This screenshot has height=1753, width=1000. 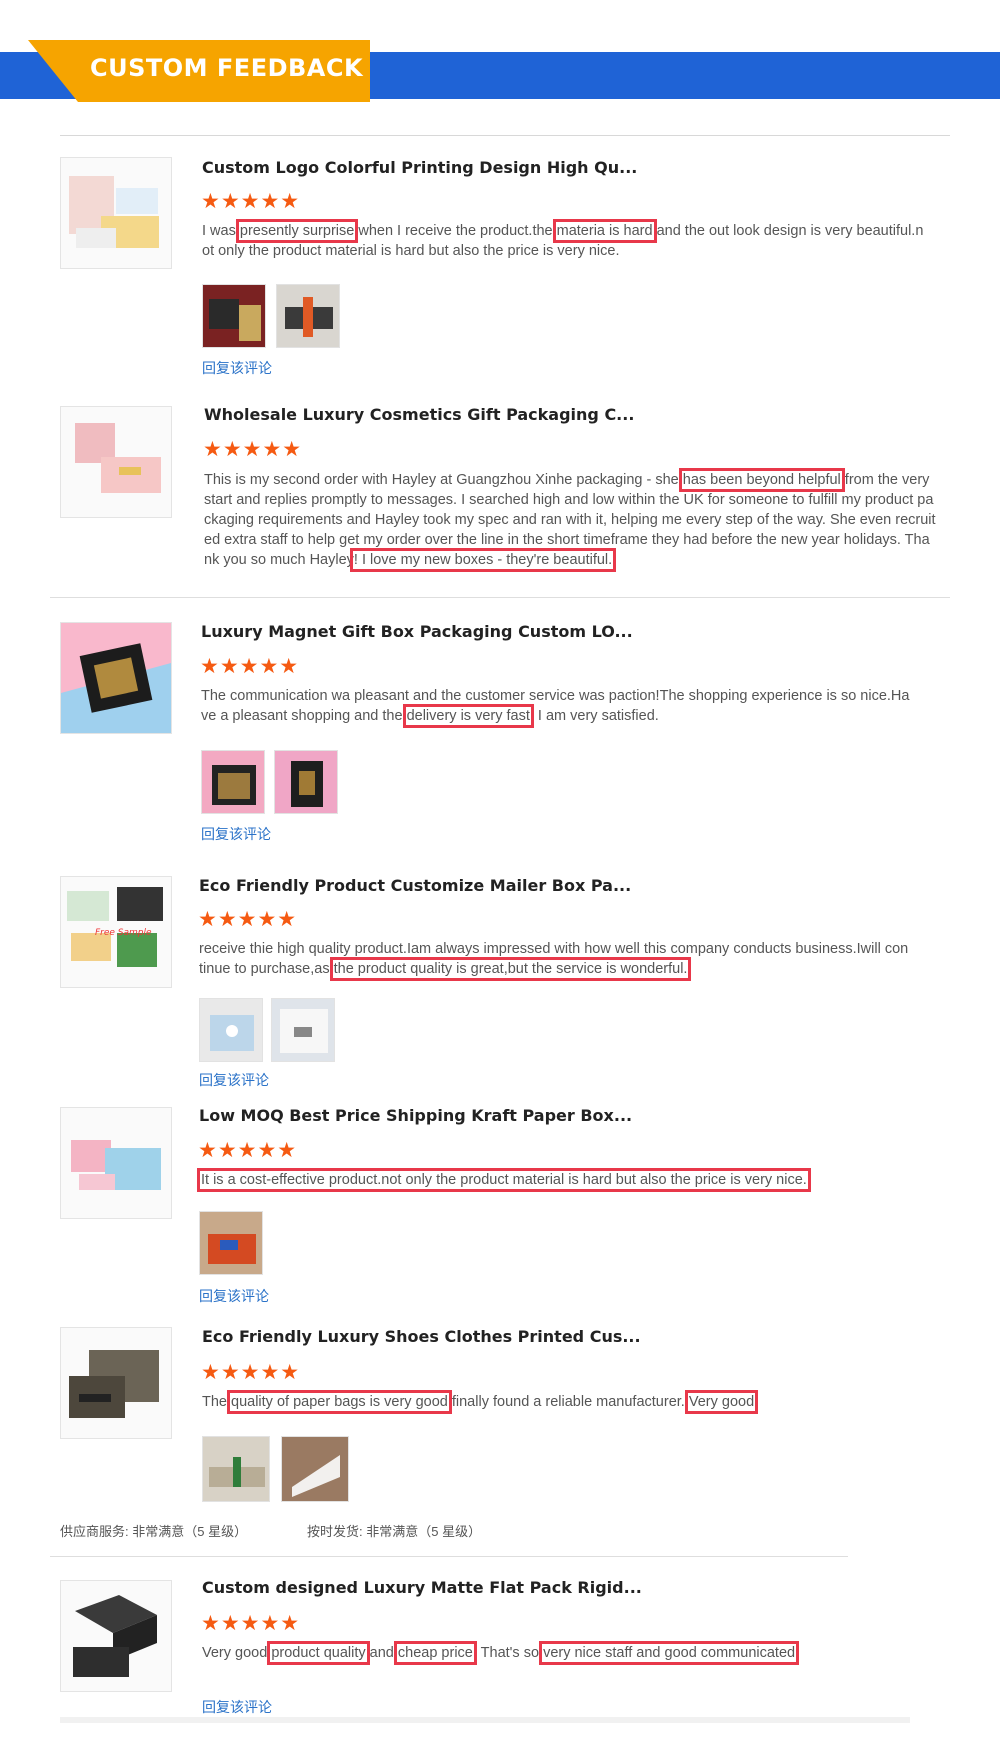 I want to click on highlight-box: quality of paper bags is very good, so click(x=339, y=1402).